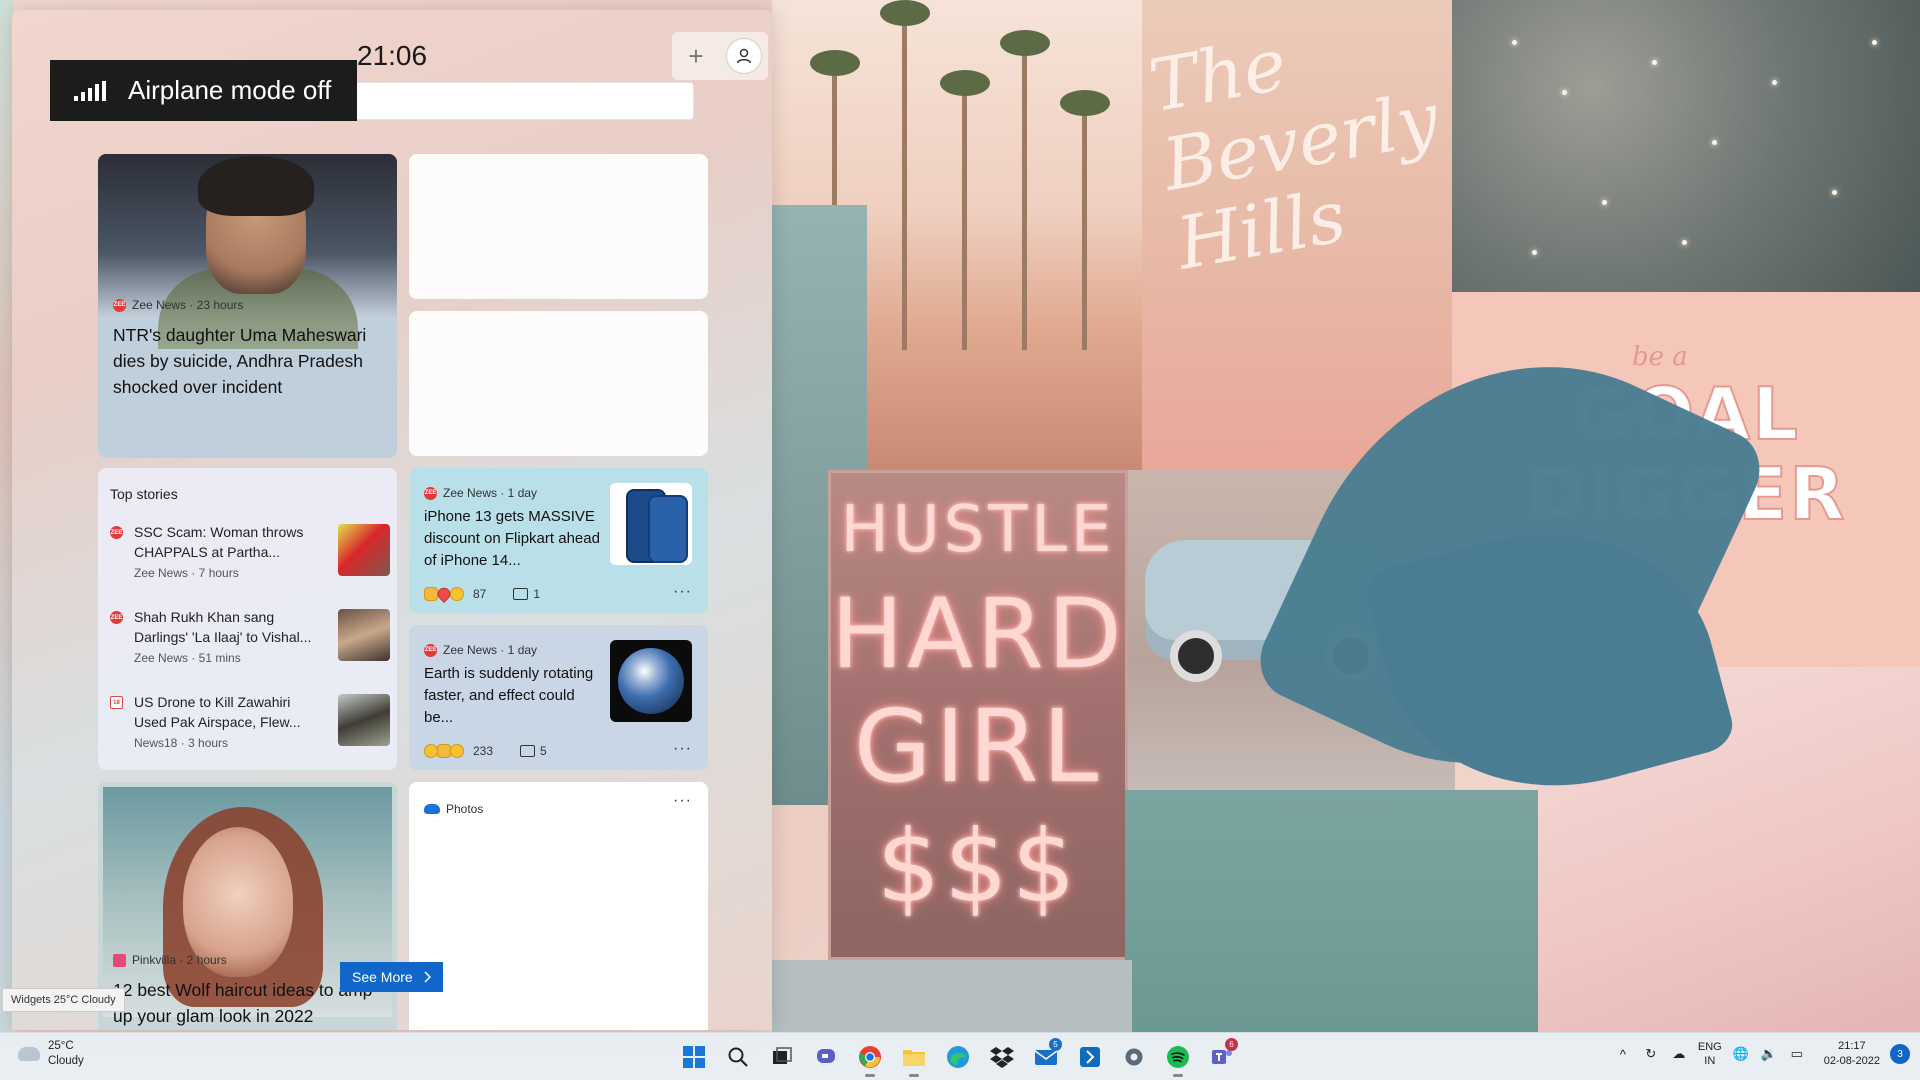 The width and height of the screenshot is (1920, 1080). I want to click on heart-icon, so click(444, 594).